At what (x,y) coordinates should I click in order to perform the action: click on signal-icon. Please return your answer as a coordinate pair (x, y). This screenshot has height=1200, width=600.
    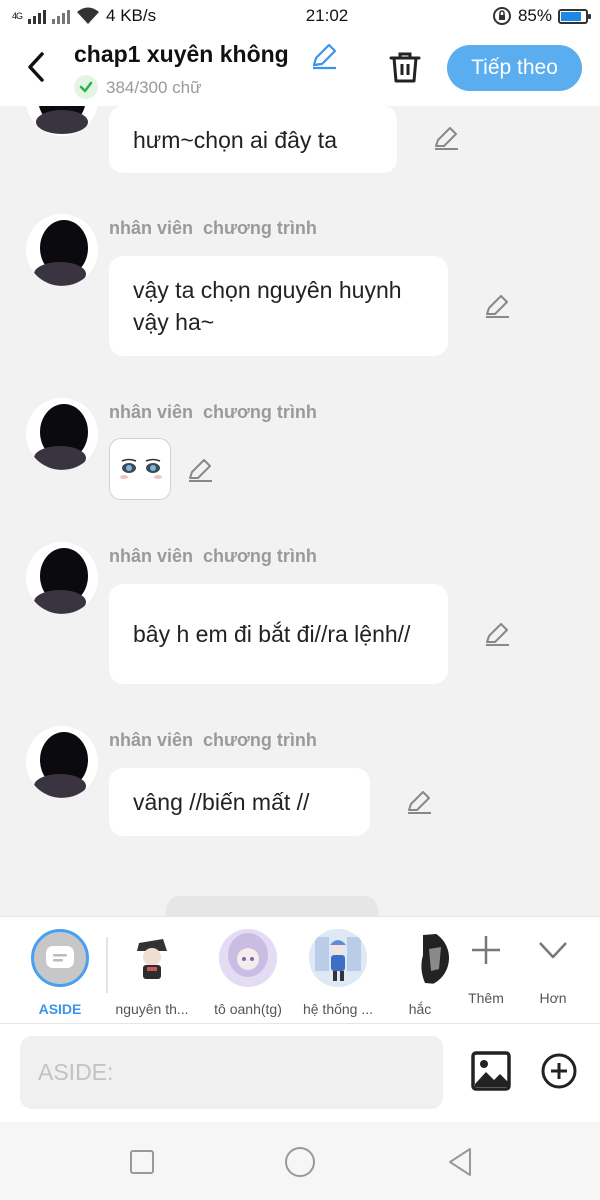
    Looking at the image, I should click on (49, 17).